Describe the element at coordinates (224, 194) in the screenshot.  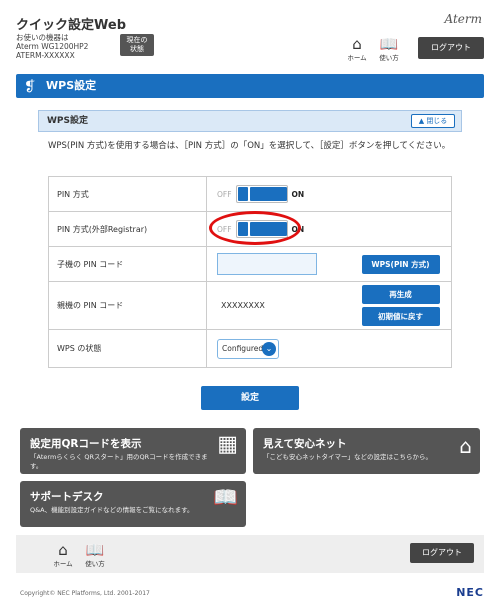
I see `toggle-off-label: OFF` at that location.